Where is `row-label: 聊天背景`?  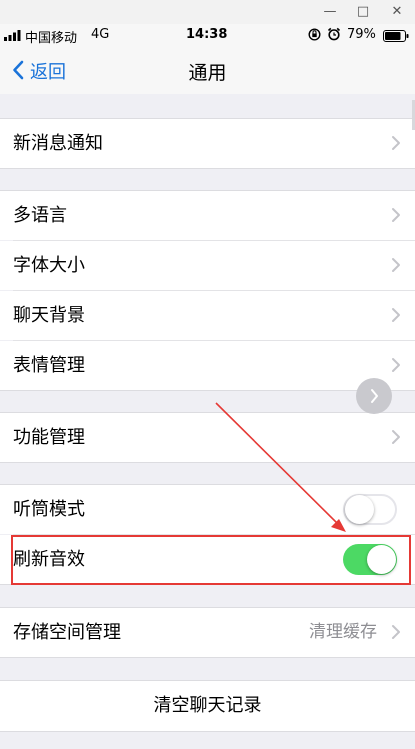
row-label: 聊天背景 is located at coordinates (49, 315).